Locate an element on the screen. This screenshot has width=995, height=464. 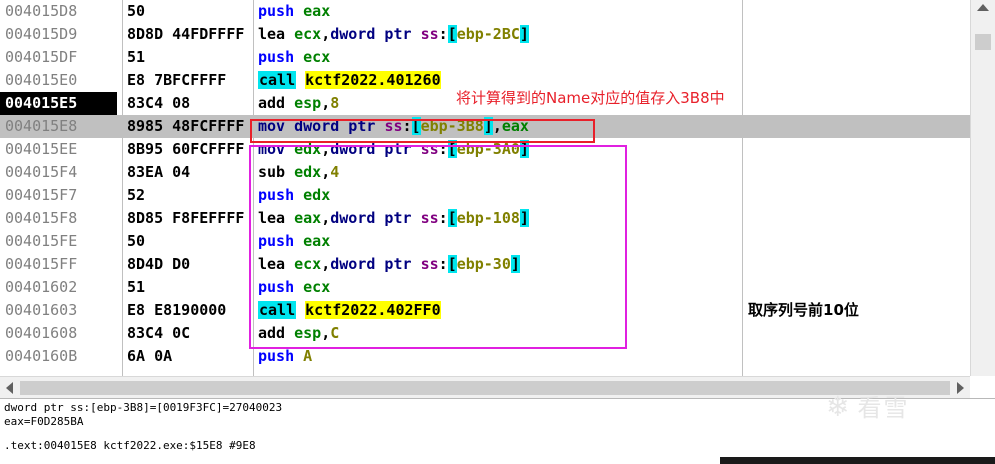
row-instruction: push ecx is located at coordinates (498, 57).